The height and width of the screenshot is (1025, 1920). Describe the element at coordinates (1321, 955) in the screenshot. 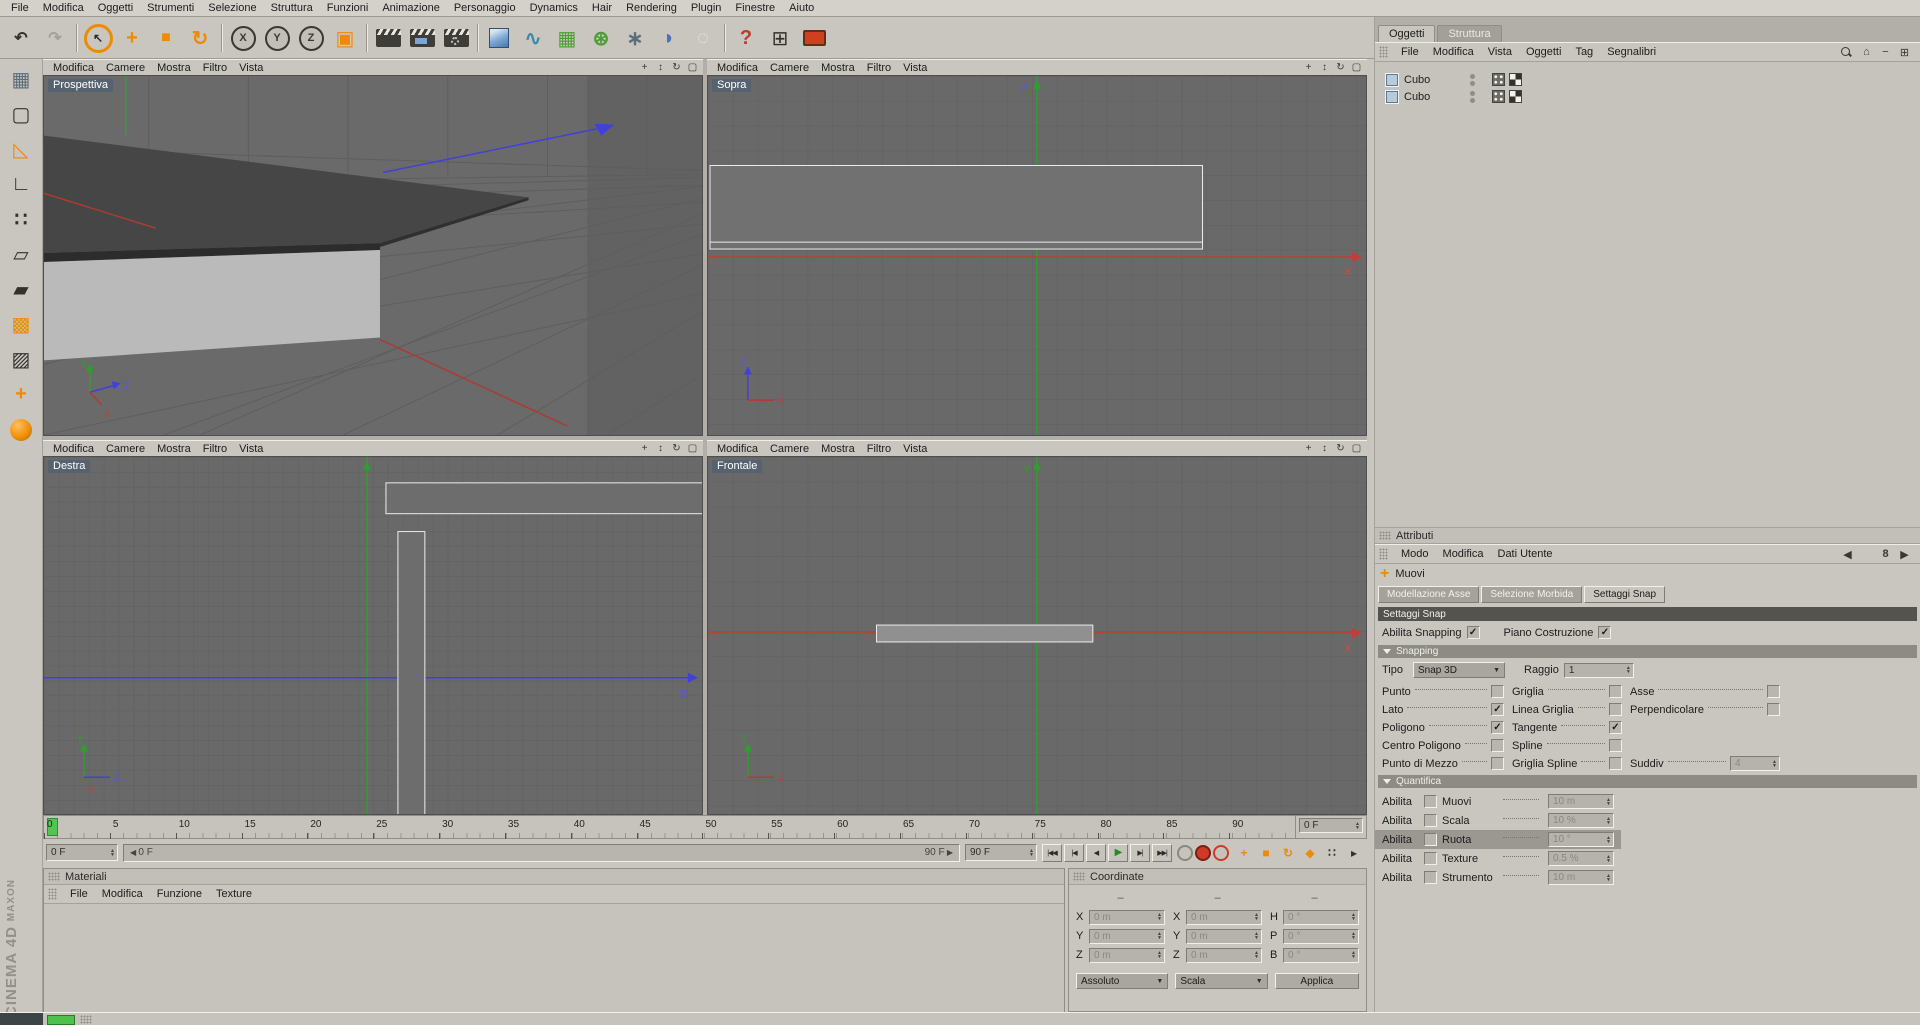

I see `coordinate-field: 0 °` at that location.